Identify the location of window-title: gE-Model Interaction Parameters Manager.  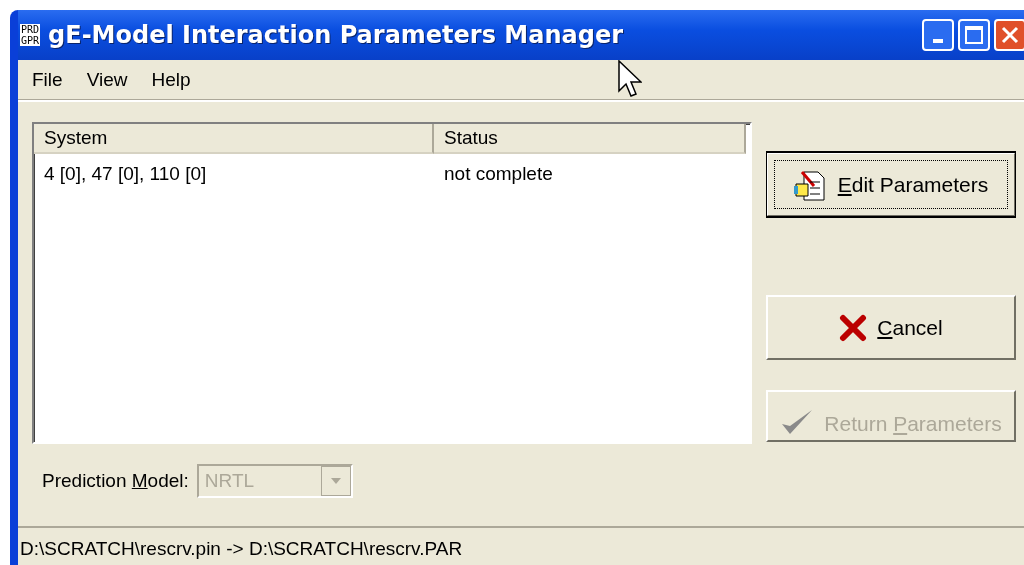
(335, 35).